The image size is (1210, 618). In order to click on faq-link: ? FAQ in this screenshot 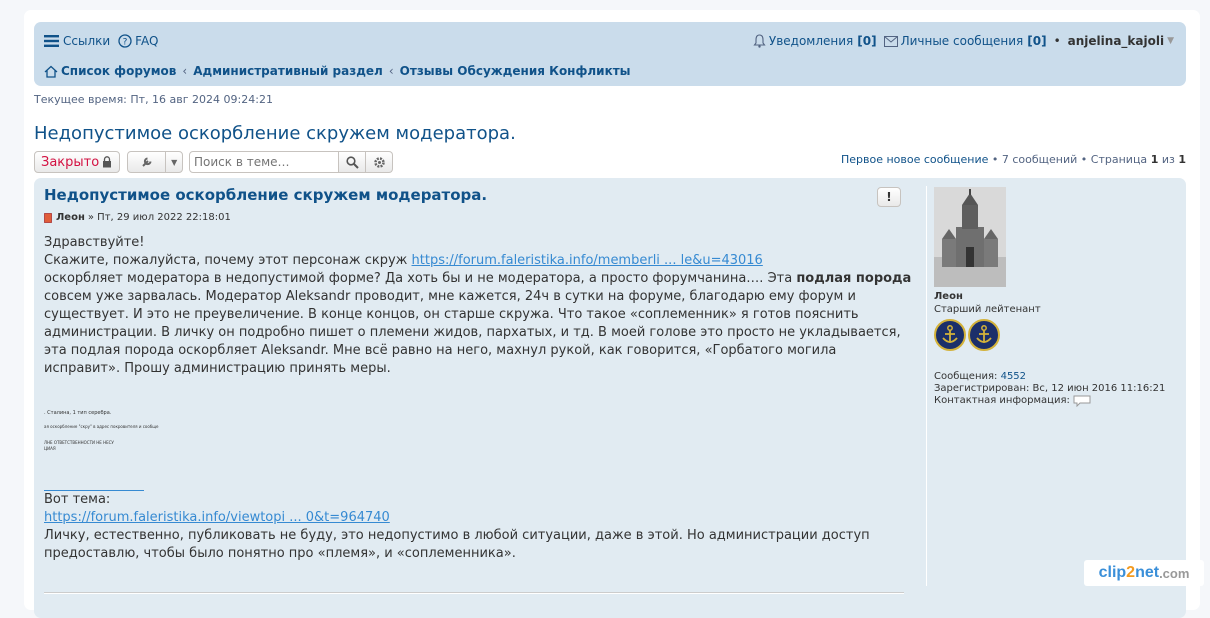, I will do `click(138, 41)`.